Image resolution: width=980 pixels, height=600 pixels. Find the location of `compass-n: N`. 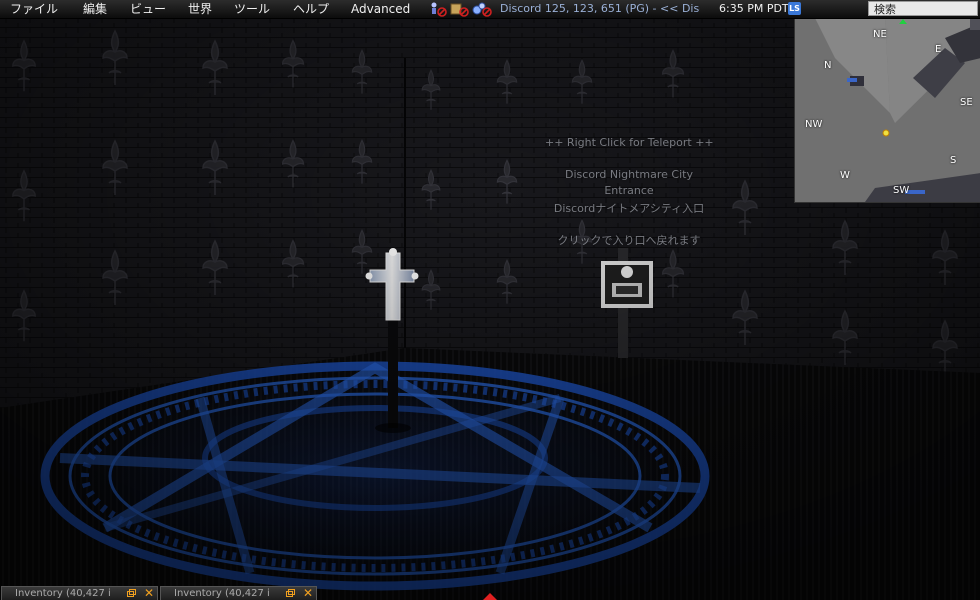

compass-n: N is located at coordinates (828, 65).